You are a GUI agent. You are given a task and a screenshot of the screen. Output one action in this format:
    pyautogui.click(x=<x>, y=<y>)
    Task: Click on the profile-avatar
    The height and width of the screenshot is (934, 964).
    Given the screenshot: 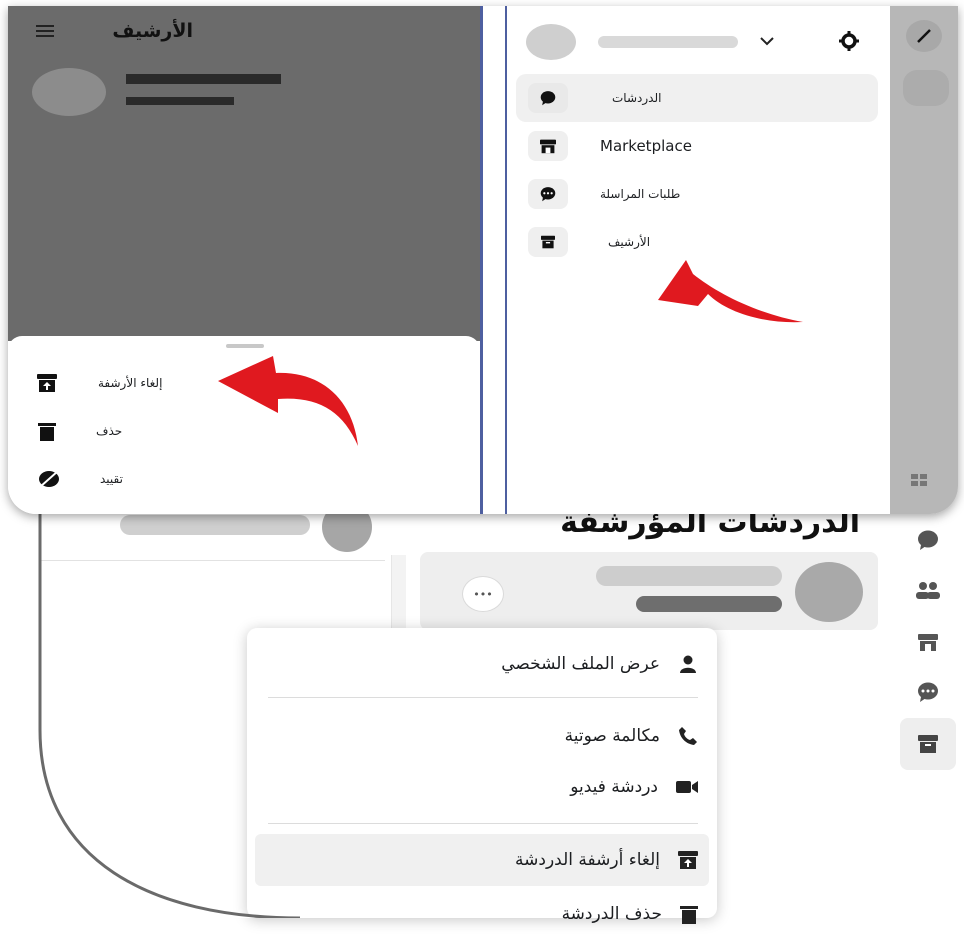 What is the action you would take?
    pyautogui.click(x=551, y=42)
    